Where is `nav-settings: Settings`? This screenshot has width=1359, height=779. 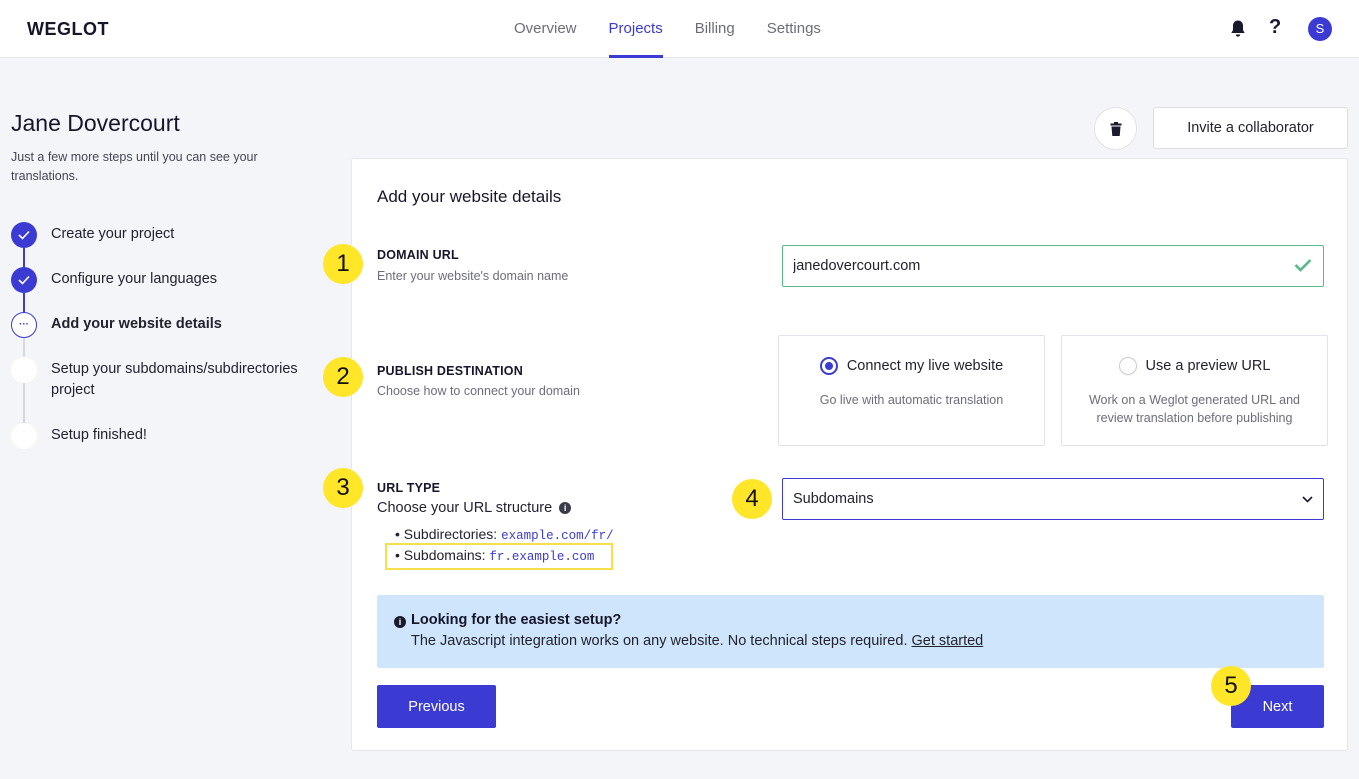
nav-settings: Settings is located at coordinates (794, 29).